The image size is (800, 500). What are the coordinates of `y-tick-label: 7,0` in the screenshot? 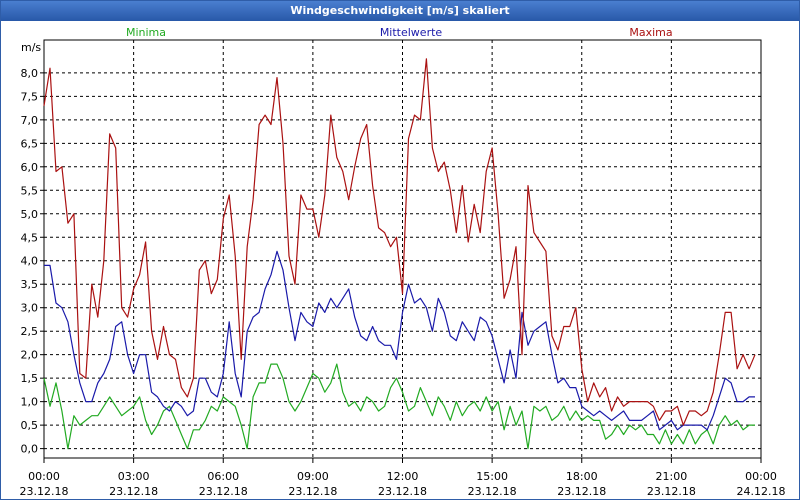 It's located at (30, 120).